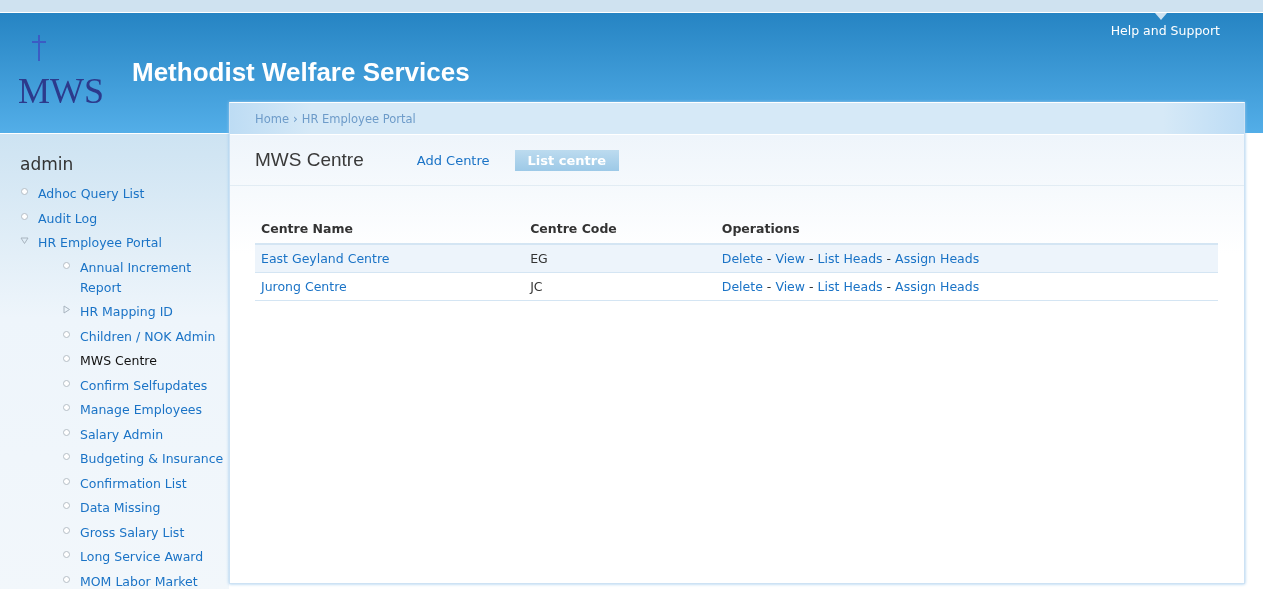  What do you see at coordinates (154, 336) in the screenshot?
I see `sidebar-item: Children / NOK Admin` at bounding box center [154, 336].